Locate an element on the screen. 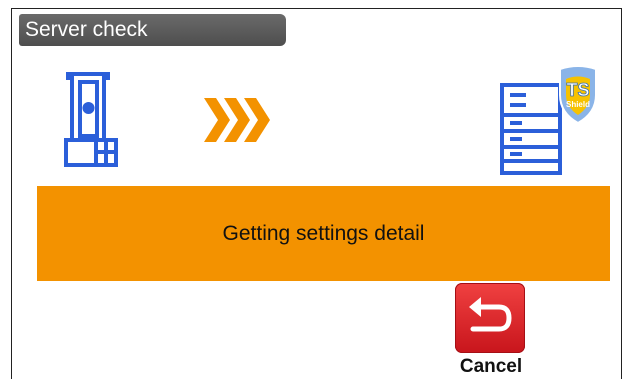 The height and width of the screenshot is (379, 629). return-arrow-icon is located at coordinates (490, 318).